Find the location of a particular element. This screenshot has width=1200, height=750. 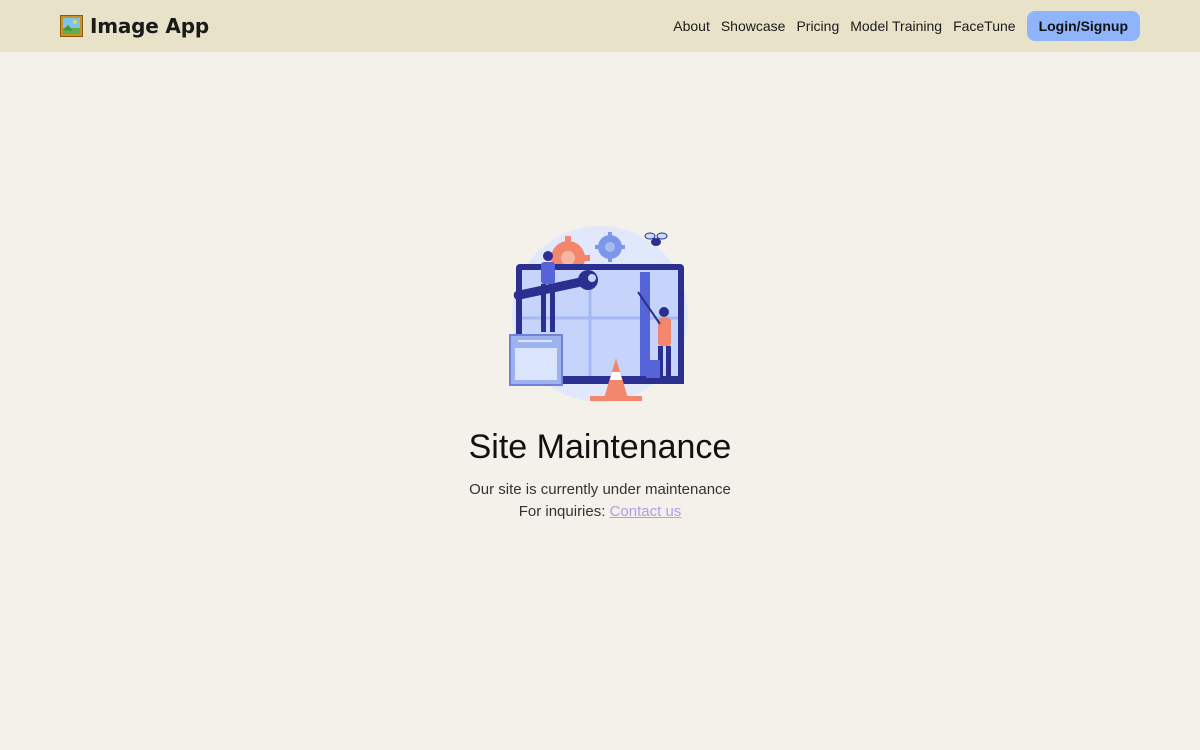

login-signup-button: Login/Signup is located at coordinates (1083, 26).